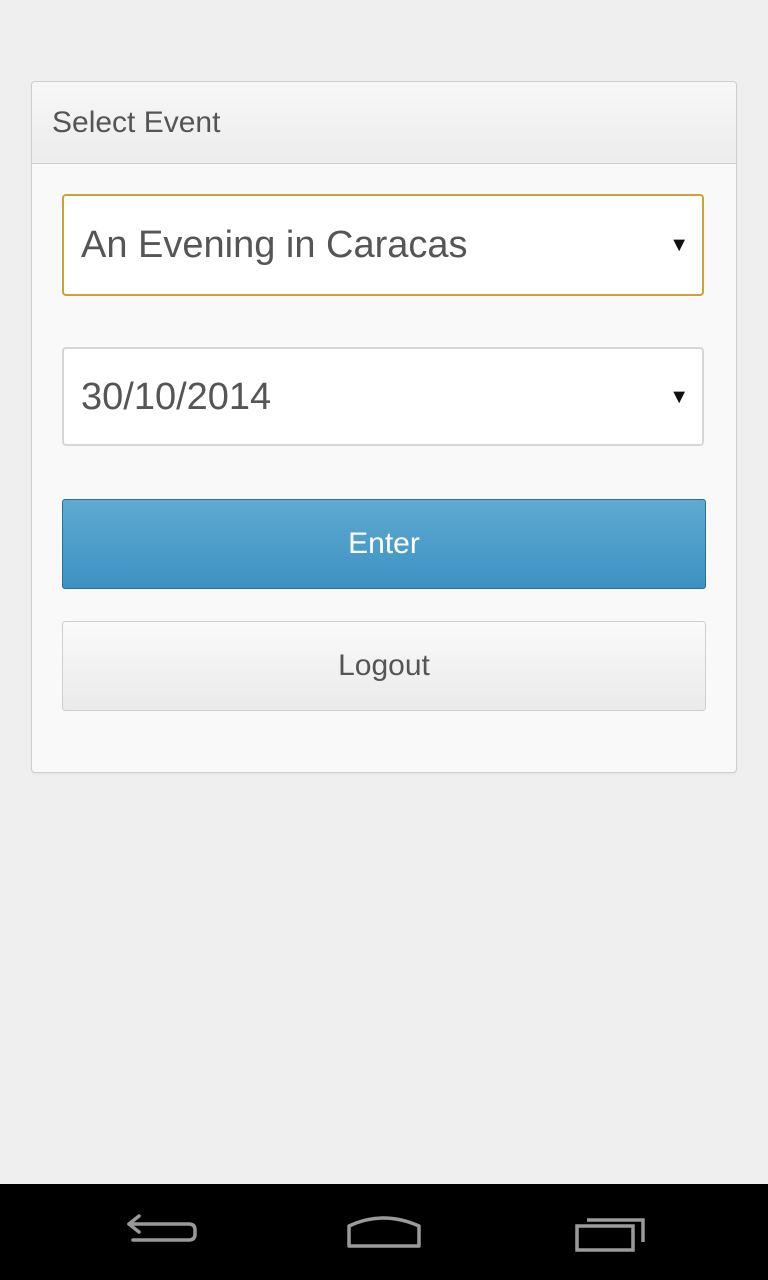 This screenshot has width=768, height=1280. Describe the element at coordinates (384, 544) in the screenshot. I see `enter-button: Enter` at that location.